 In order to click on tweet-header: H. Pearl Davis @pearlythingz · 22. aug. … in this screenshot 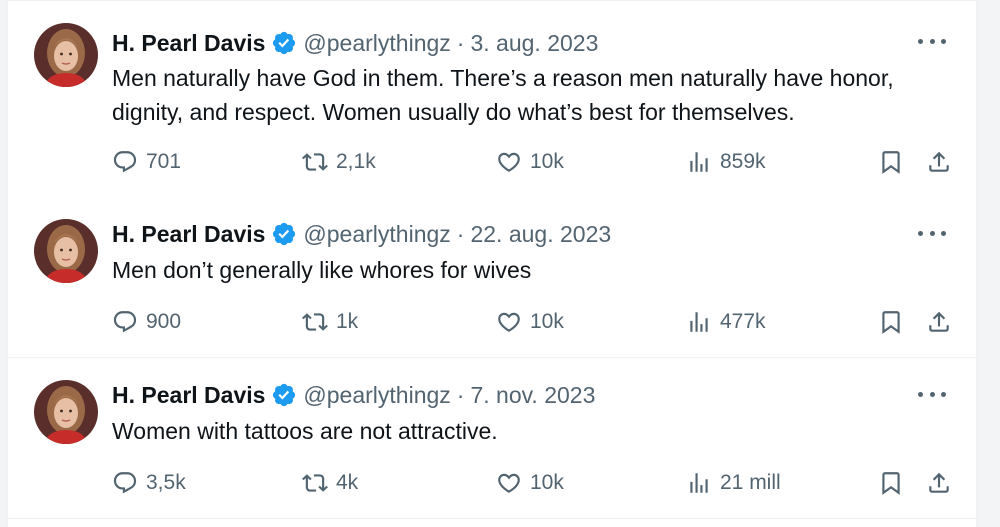, I will do `click(361, 234)`.